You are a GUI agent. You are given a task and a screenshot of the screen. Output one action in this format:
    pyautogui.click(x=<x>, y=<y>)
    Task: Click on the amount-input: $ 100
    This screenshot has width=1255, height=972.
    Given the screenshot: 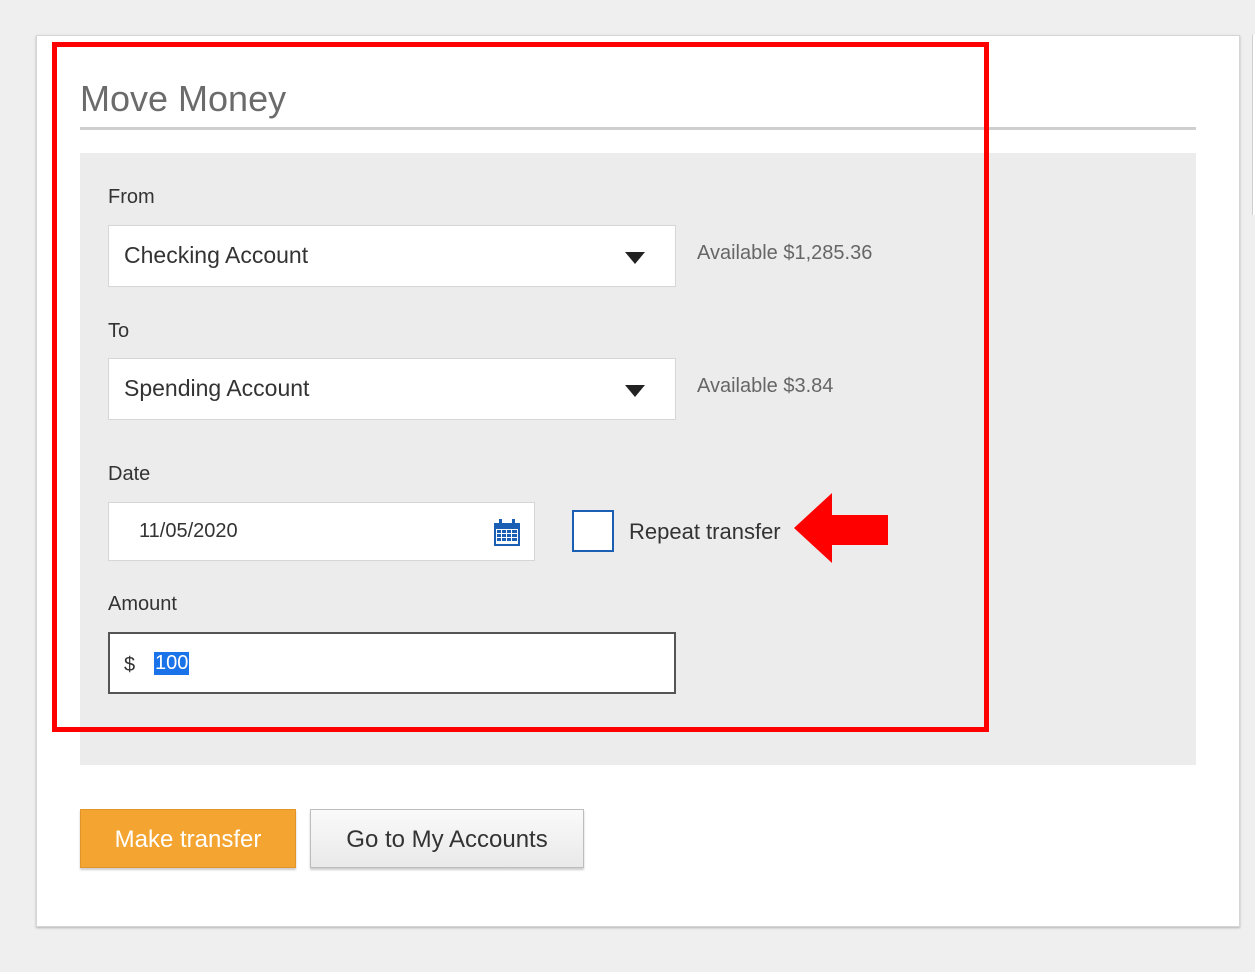 What is the action you would take?
    pyautogui.click(x=392, y=663)
    